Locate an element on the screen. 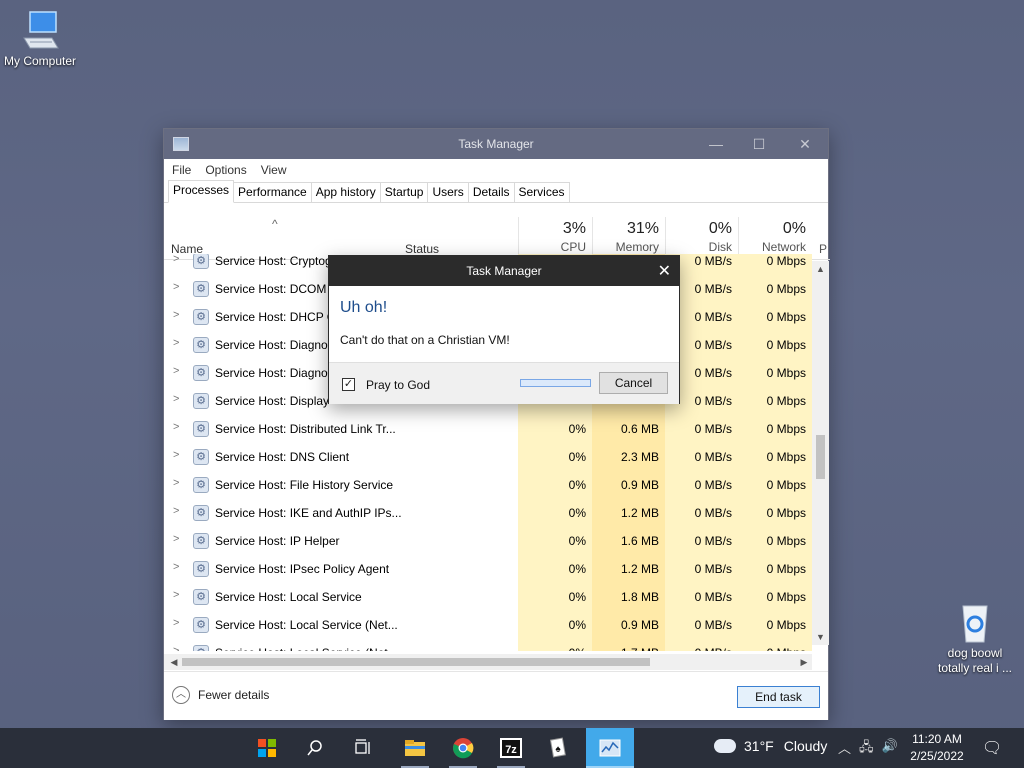 The image size is (1024, 768). network-percent: 0% is located at coordinates (794, 228).